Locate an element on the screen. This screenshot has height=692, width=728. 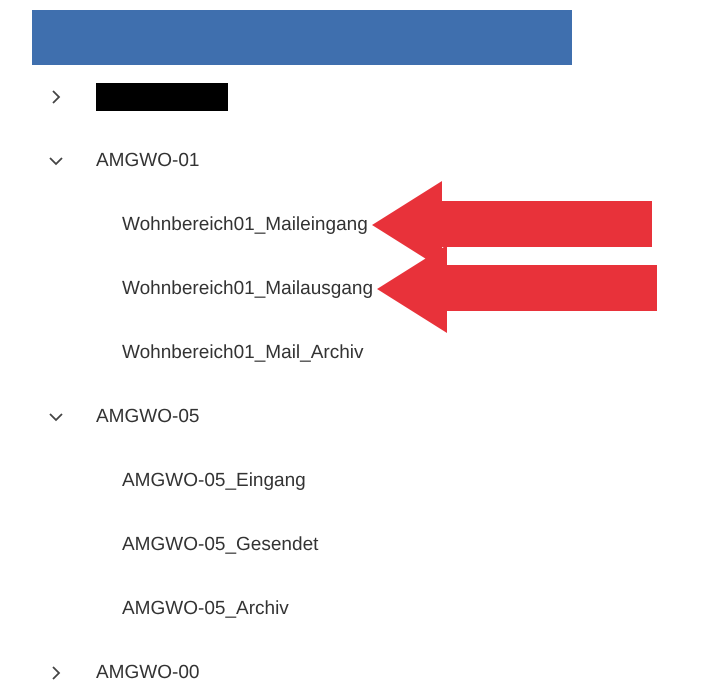
folder-label: Wohnbereich01_Maileingang is located at coordinates (245, 225).